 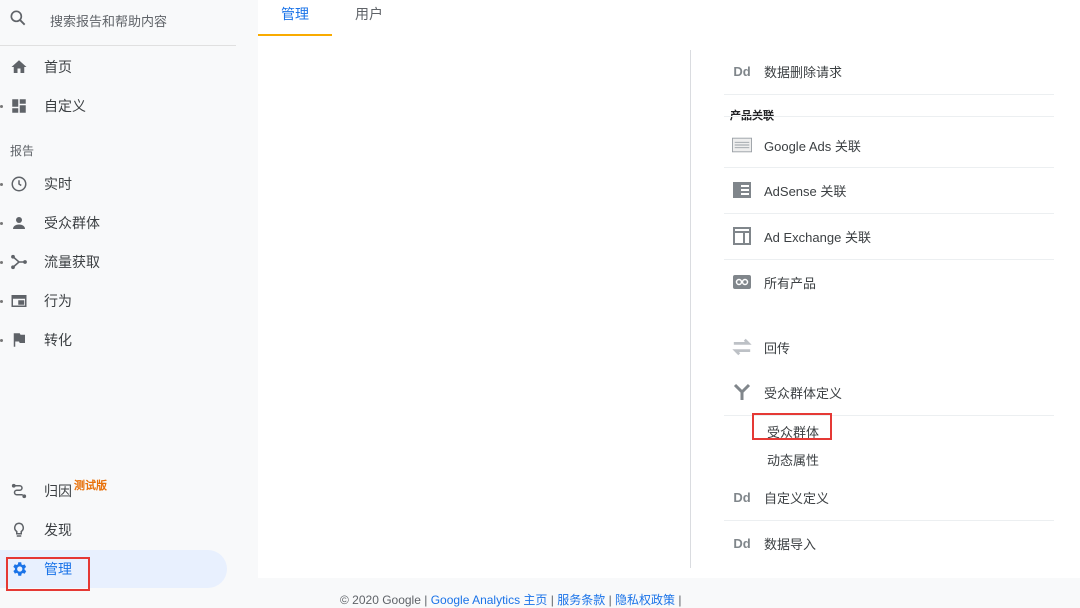 I want to click on adsense-icon, so click(x=742, y=190).